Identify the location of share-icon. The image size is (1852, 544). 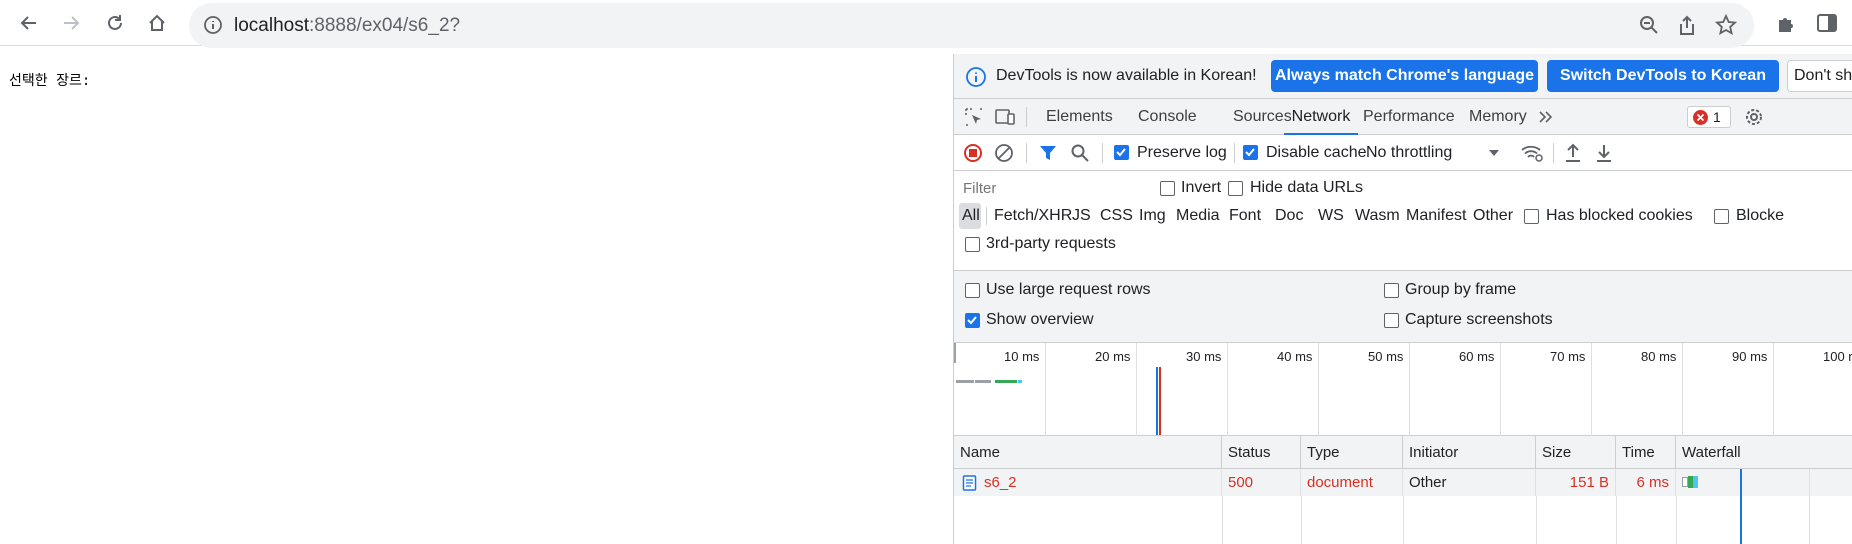
(1687, 25).